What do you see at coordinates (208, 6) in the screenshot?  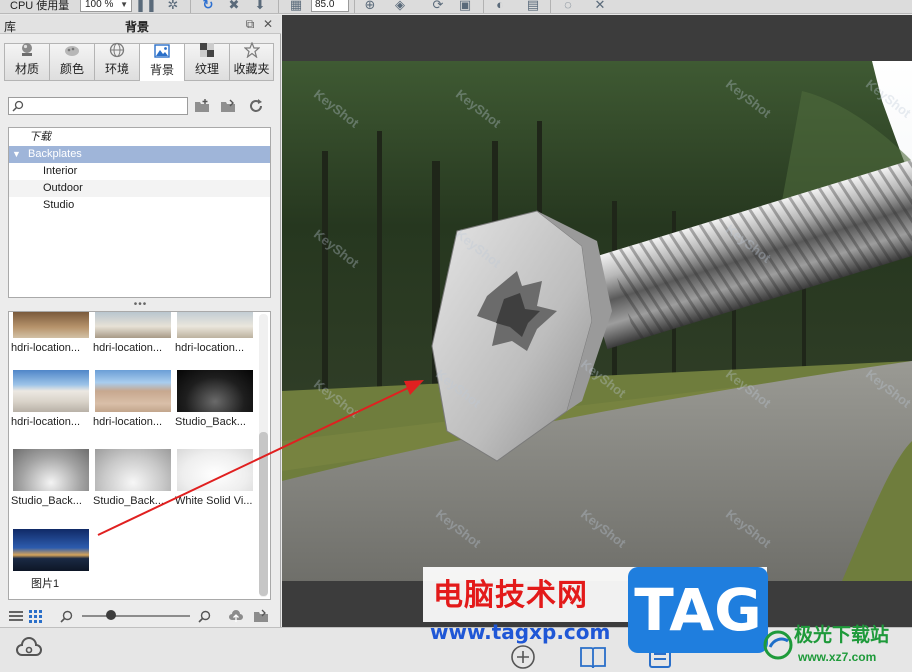 I see `refresh-icon: ↻` at bounding box center [208, 6].